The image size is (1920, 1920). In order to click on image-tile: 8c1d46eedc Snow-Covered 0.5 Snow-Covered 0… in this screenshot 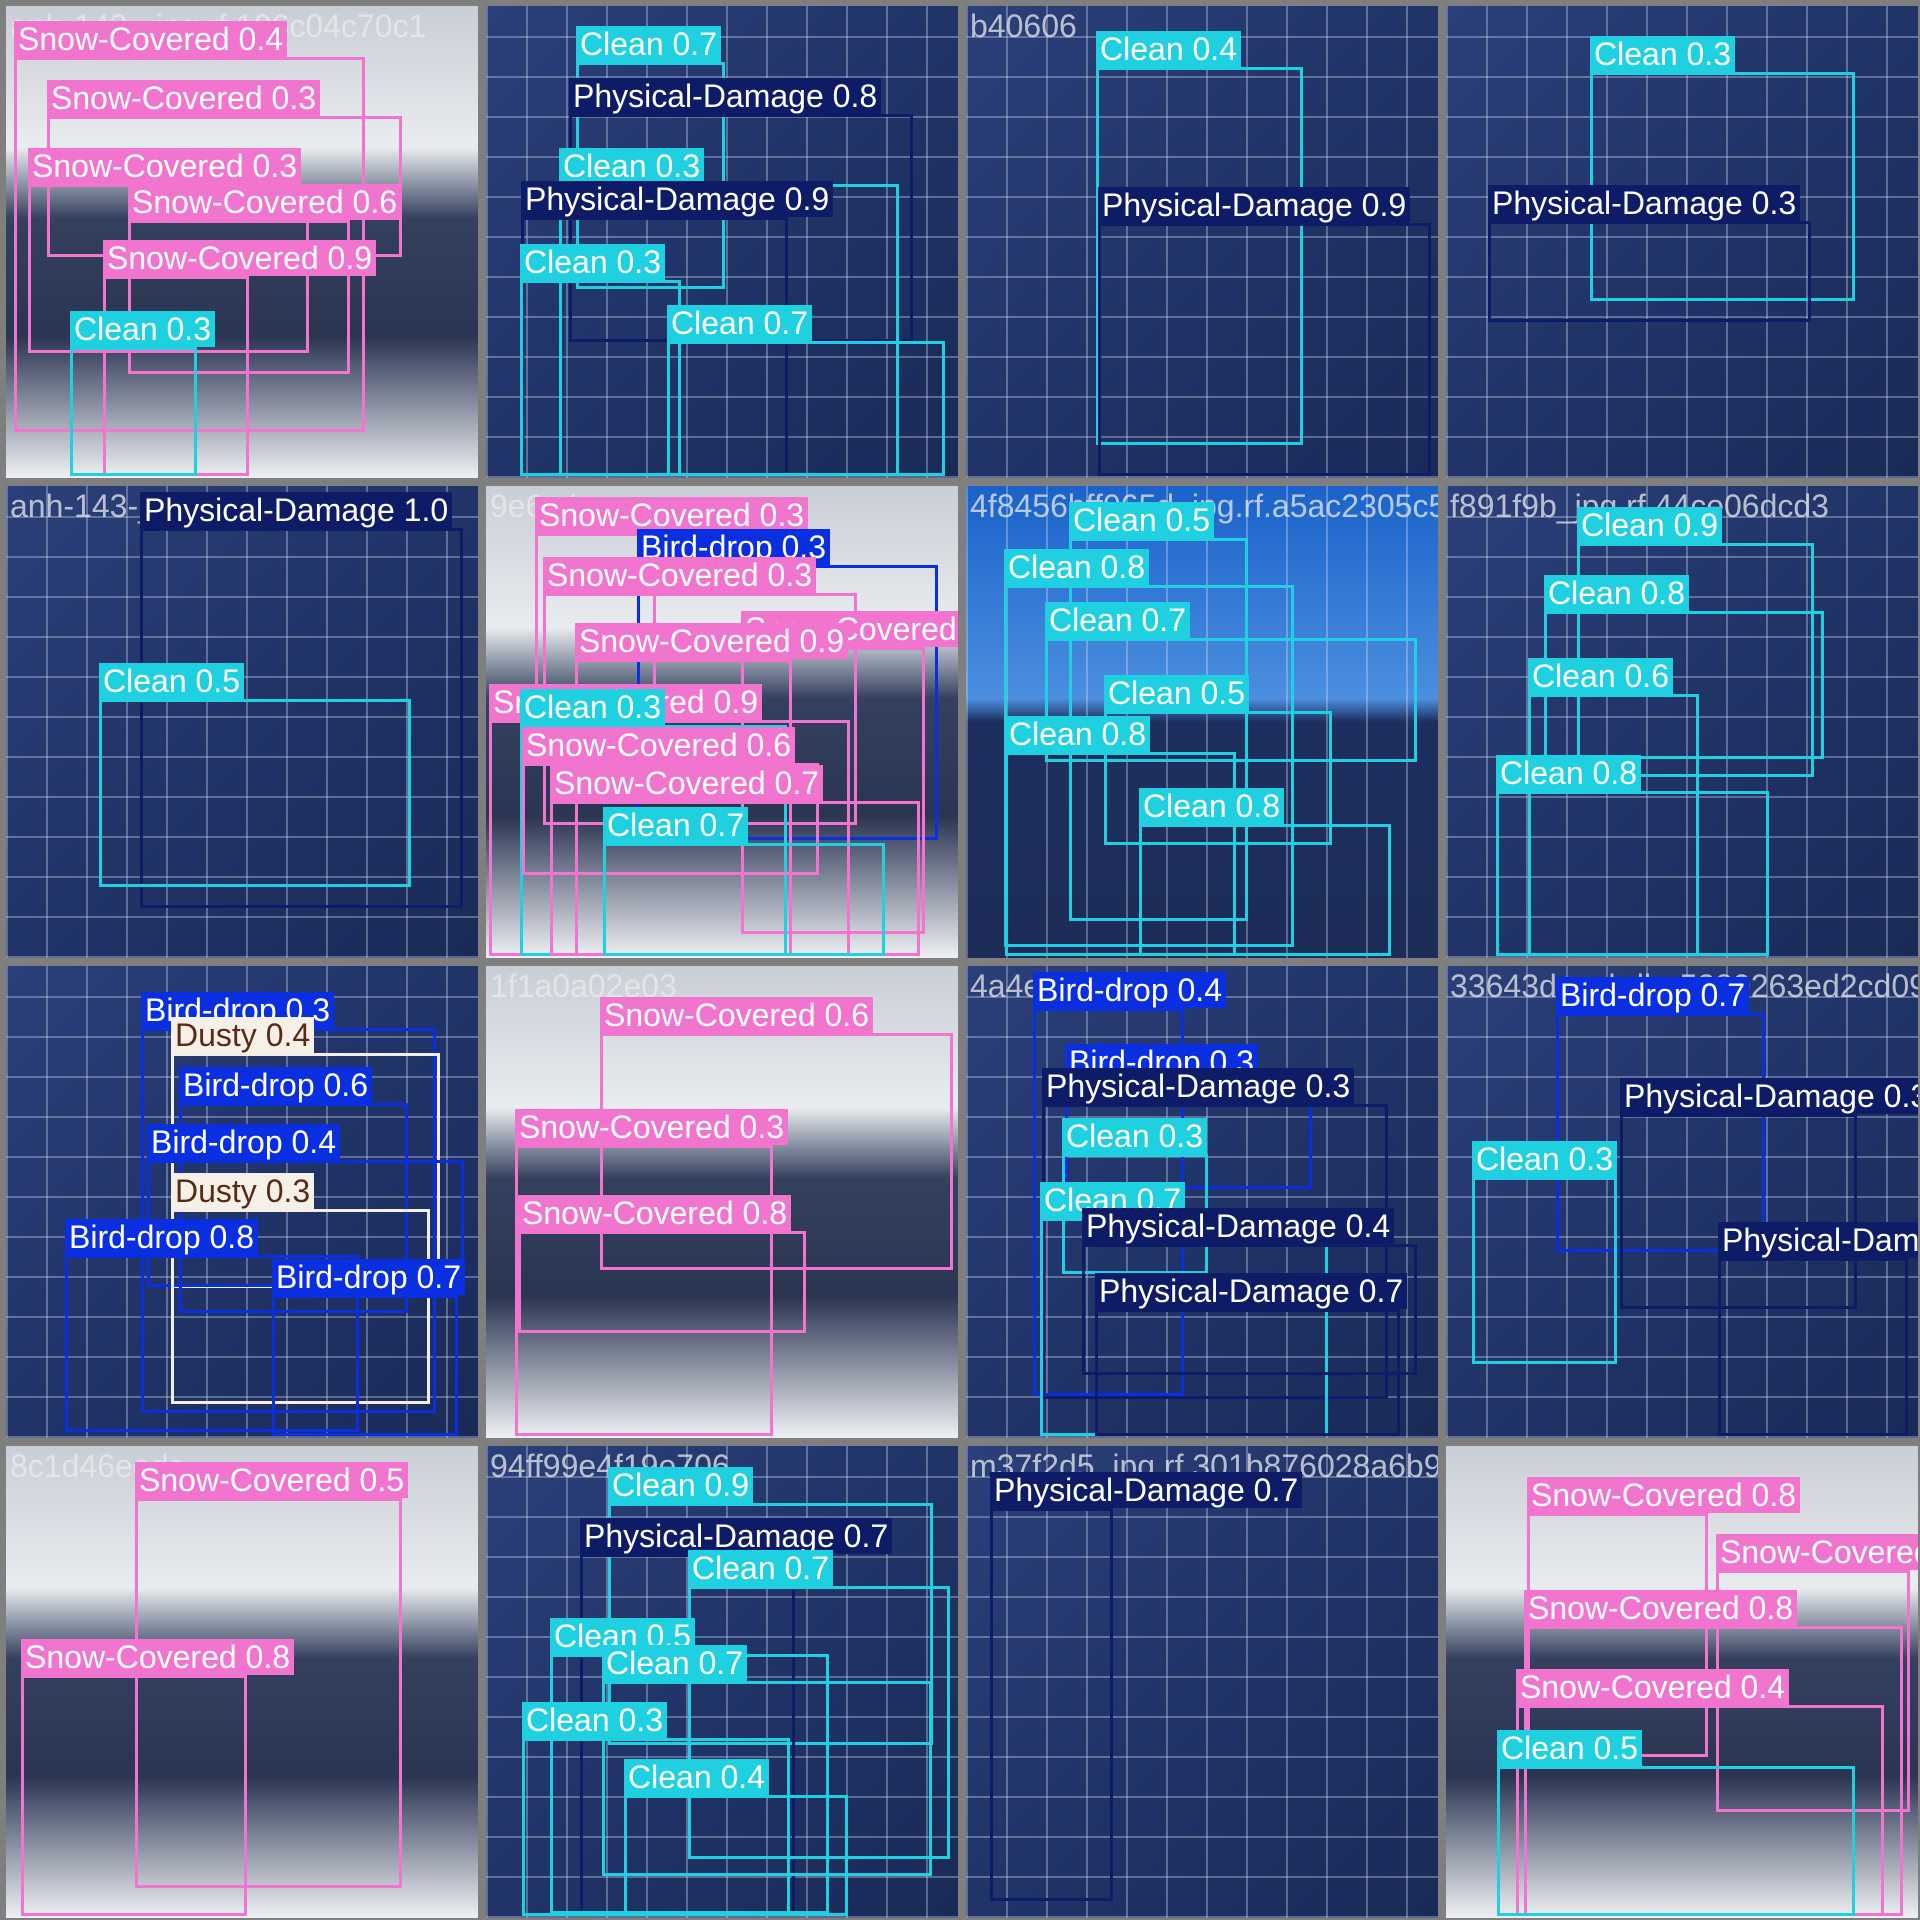, I will do `click(242, 1682)`.